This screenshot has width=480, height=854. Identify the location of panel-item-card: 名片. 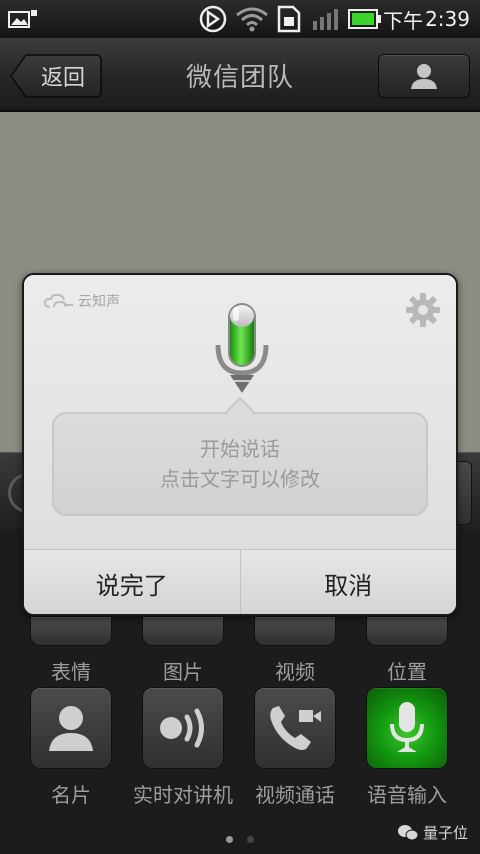
(71, 747).